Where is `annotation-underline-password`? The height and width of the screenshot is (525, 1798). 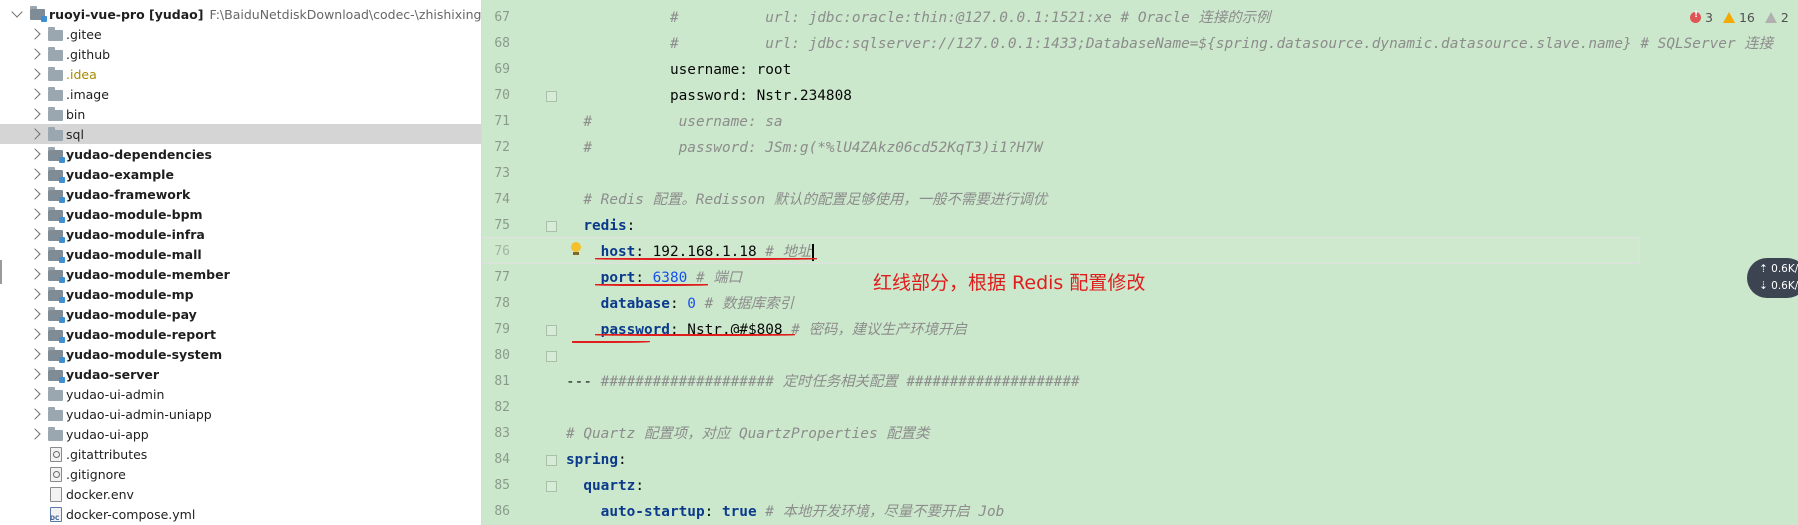
annotation-underline-password is located at coordinates (695, 335).